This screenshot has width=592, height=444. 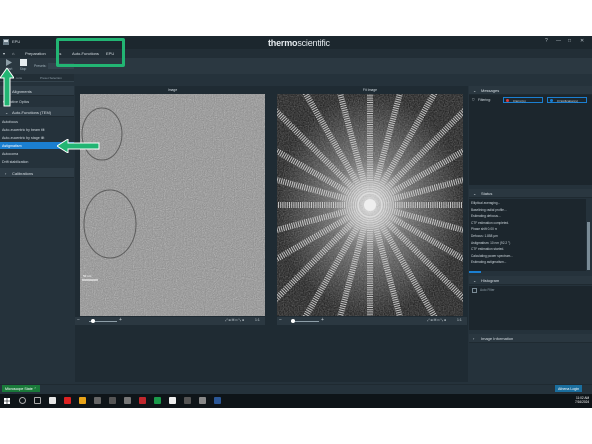 I want to click on windows-taskbar: 11:02 AM 7/16/2024, so click(x=296, y=401).